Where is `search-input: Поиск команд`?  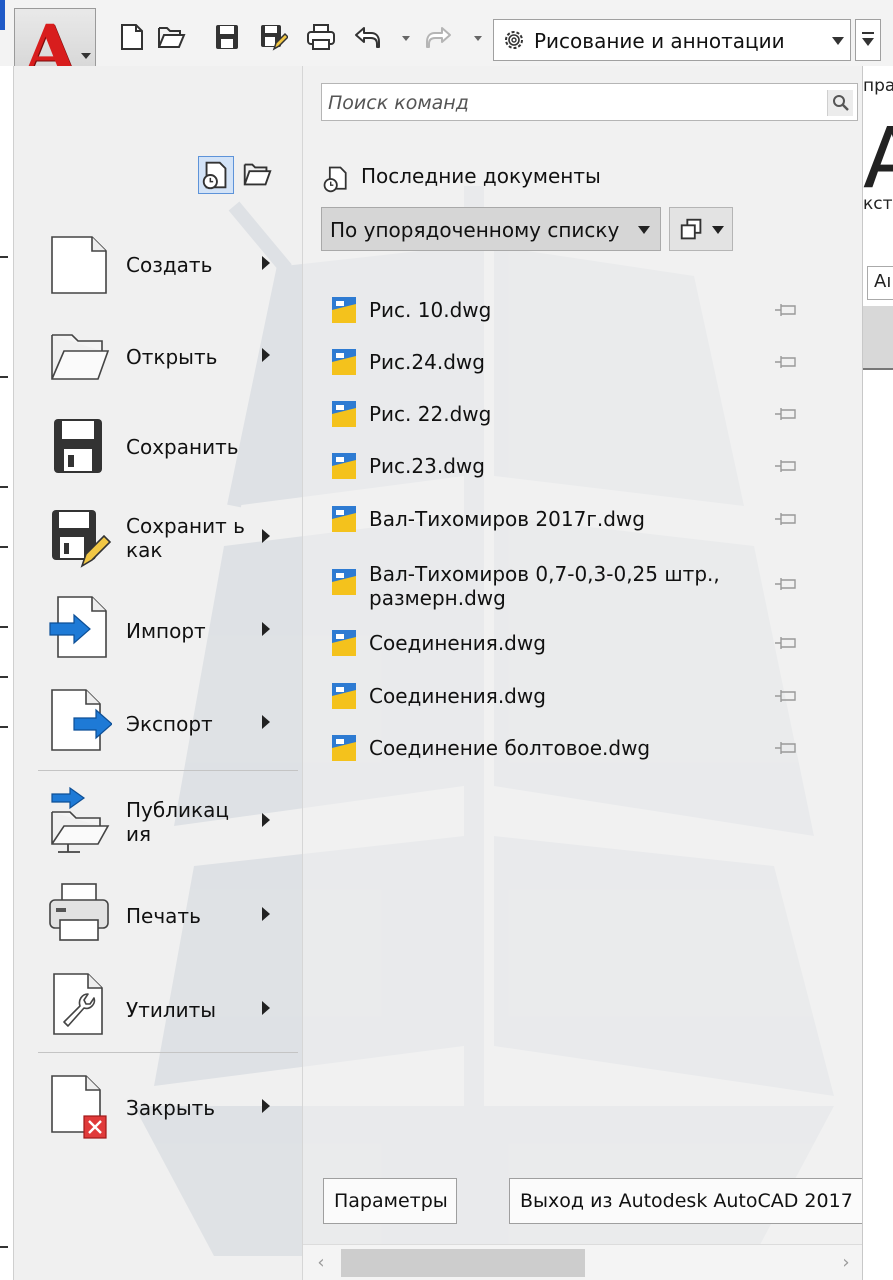 search-input: Поиск команд is located at coordinates (398, 103).